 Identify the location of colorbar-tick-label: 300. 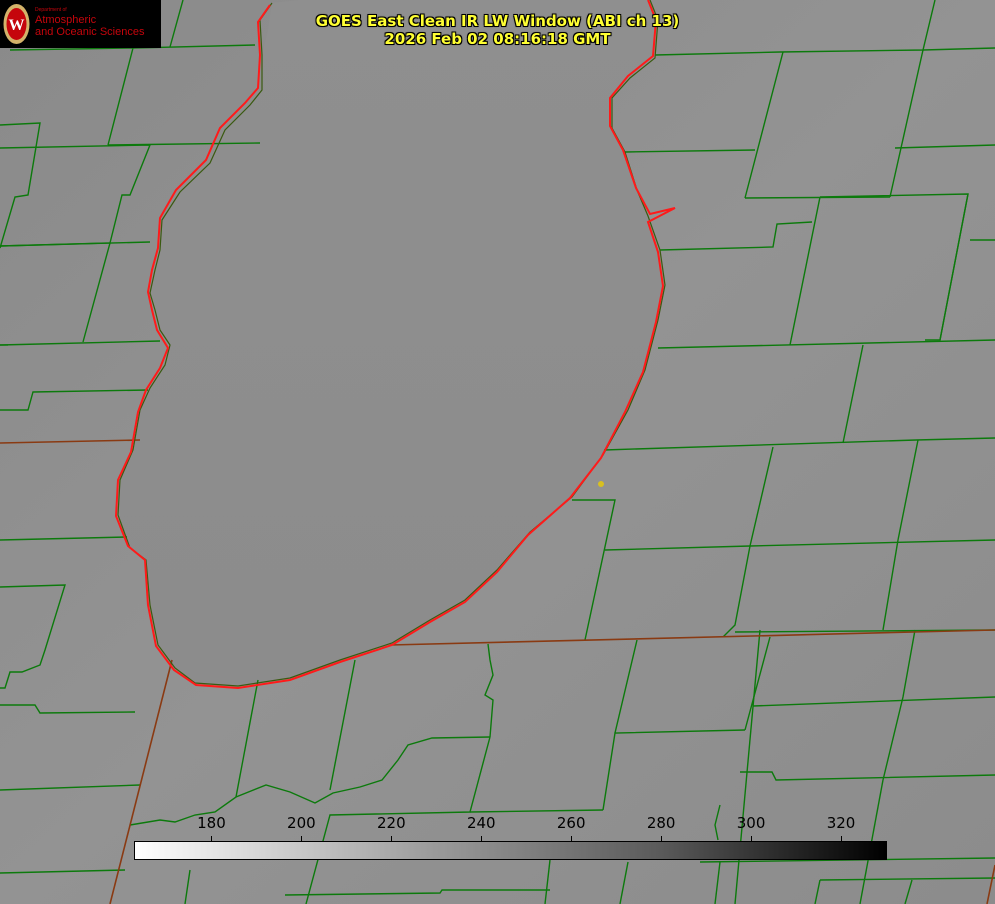
(751, 823).